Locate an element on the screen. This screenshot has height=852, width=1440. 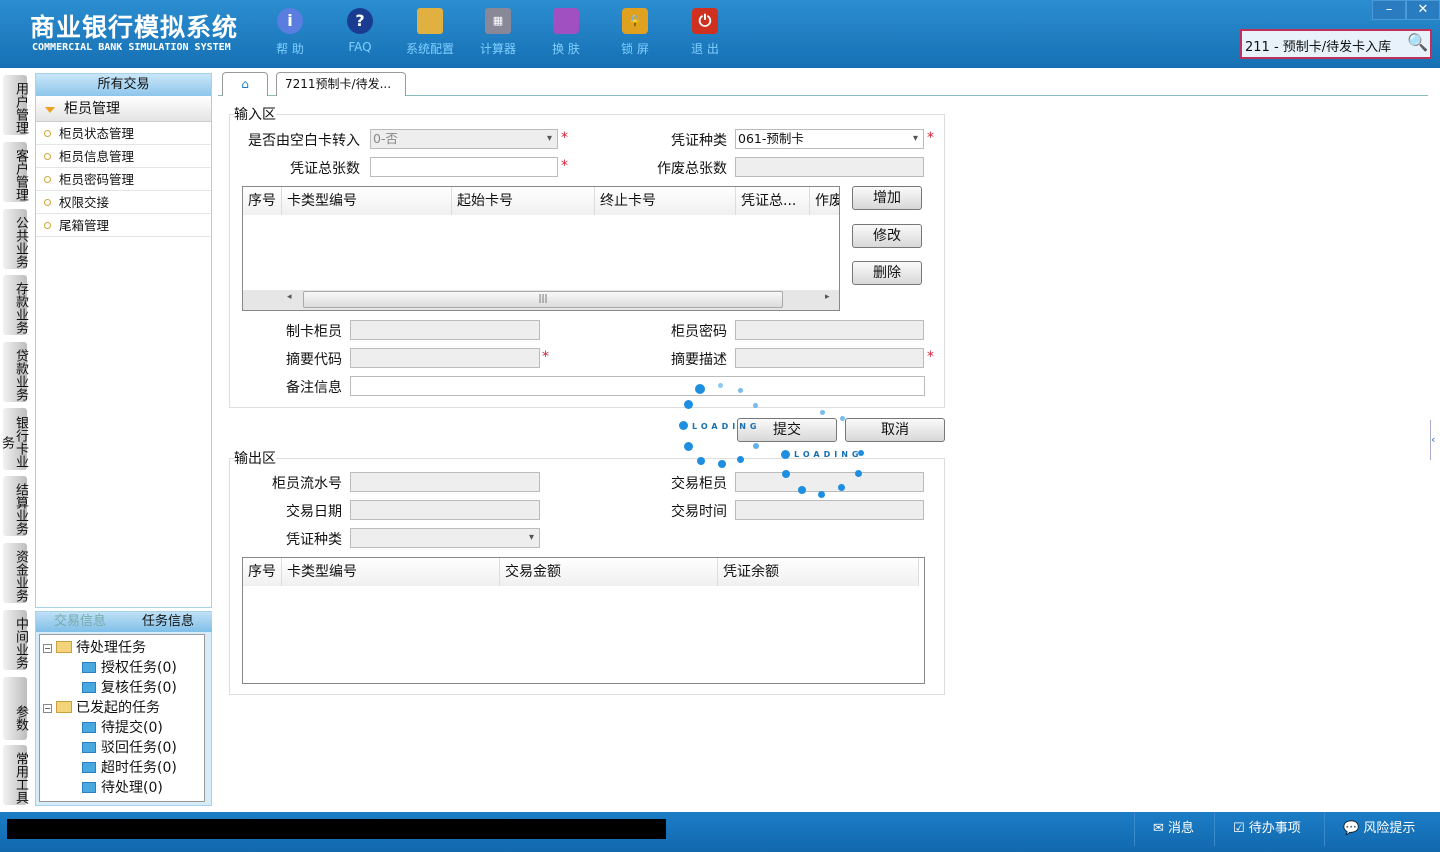
collapse-right-panel-icon: ‹ is located at coordinates (1435, 440).